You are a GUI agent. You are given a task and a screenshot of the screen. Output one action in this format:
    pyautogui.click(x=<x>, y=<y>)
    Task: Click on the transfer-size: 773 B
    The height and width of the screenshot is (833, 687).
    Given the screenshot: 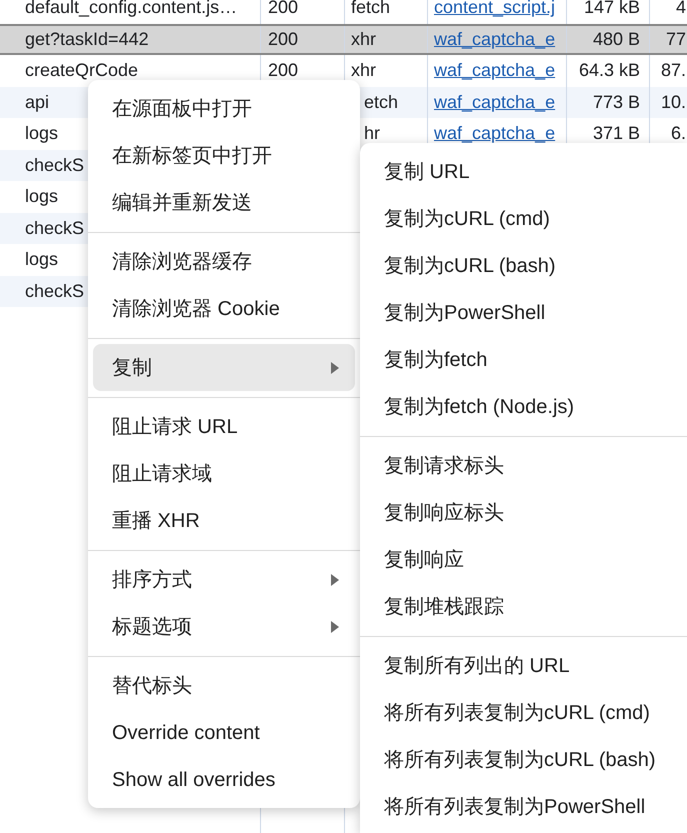 What is the action you would take?
    pyautogui.click(x=616, y=102)
    